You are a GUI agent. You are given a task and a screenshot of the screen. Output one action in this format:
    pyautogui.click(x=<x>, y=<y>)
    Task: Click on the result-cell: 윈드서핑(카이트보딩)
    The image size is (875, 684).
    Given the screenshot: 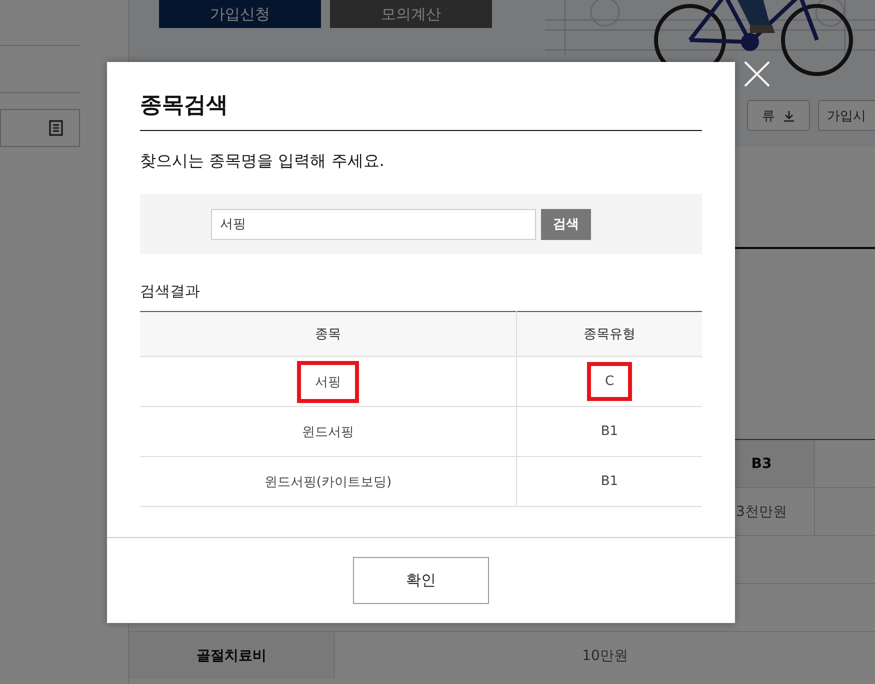 What is the action you would take?
    pyautogui.click(x=328, y=481)
    